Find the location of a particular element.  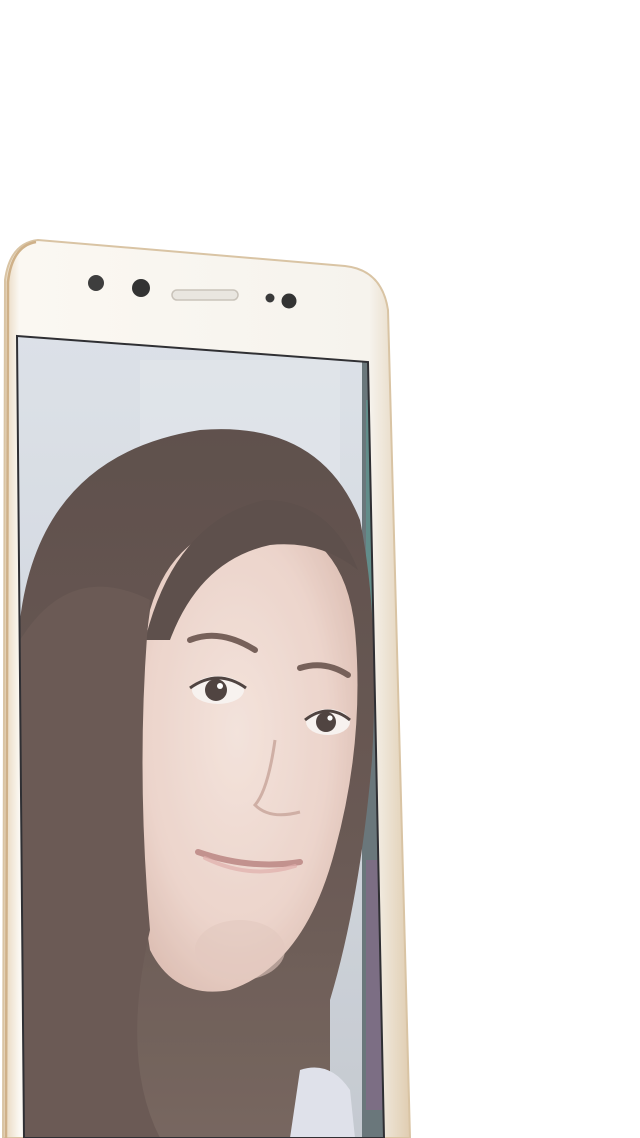

secondary-camera-icon is located at coordinates (289, 301).